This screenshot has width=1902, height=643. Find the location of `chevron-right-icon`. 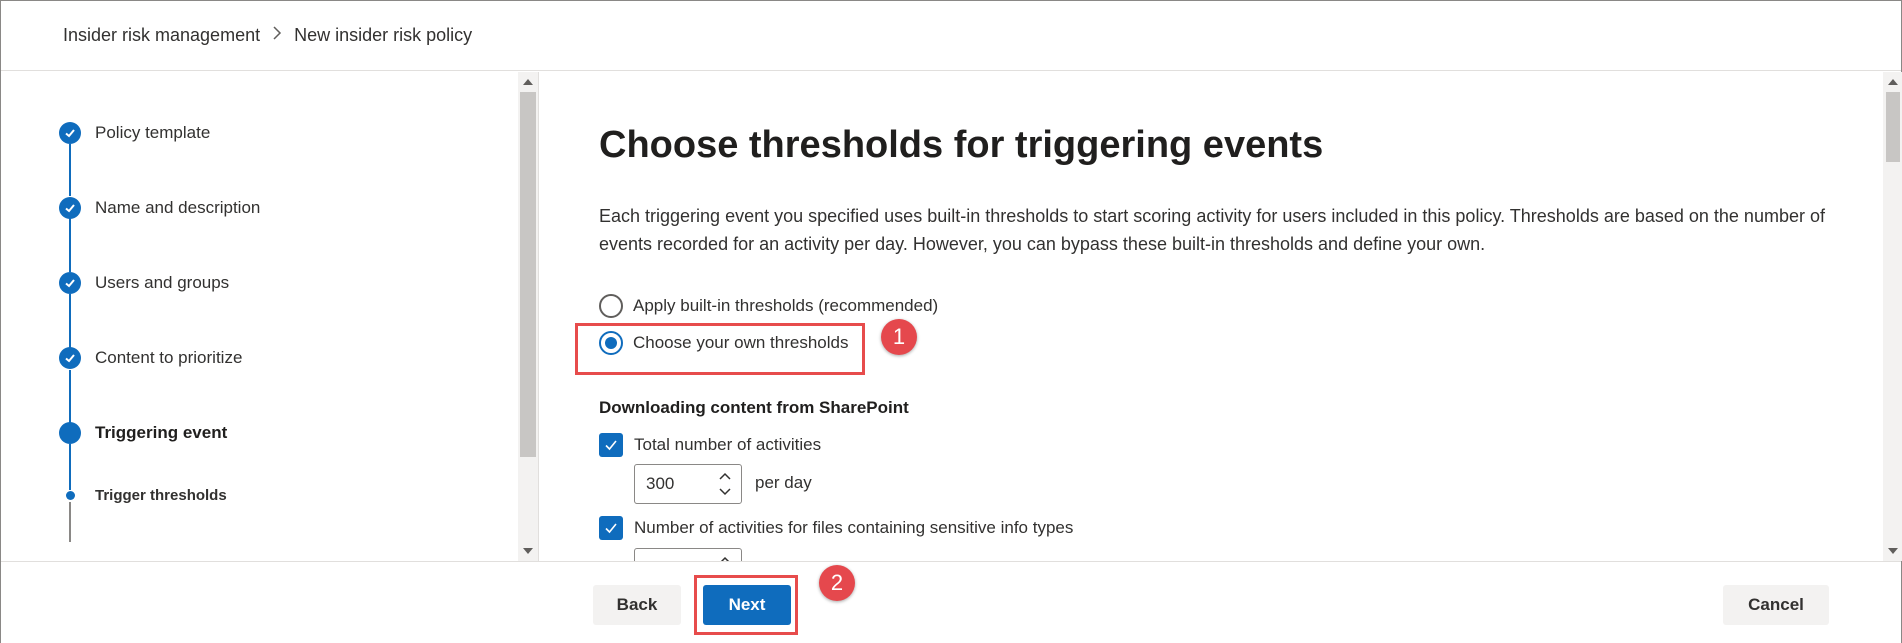

chevron-right-icon is located at coordinates (277, 35).